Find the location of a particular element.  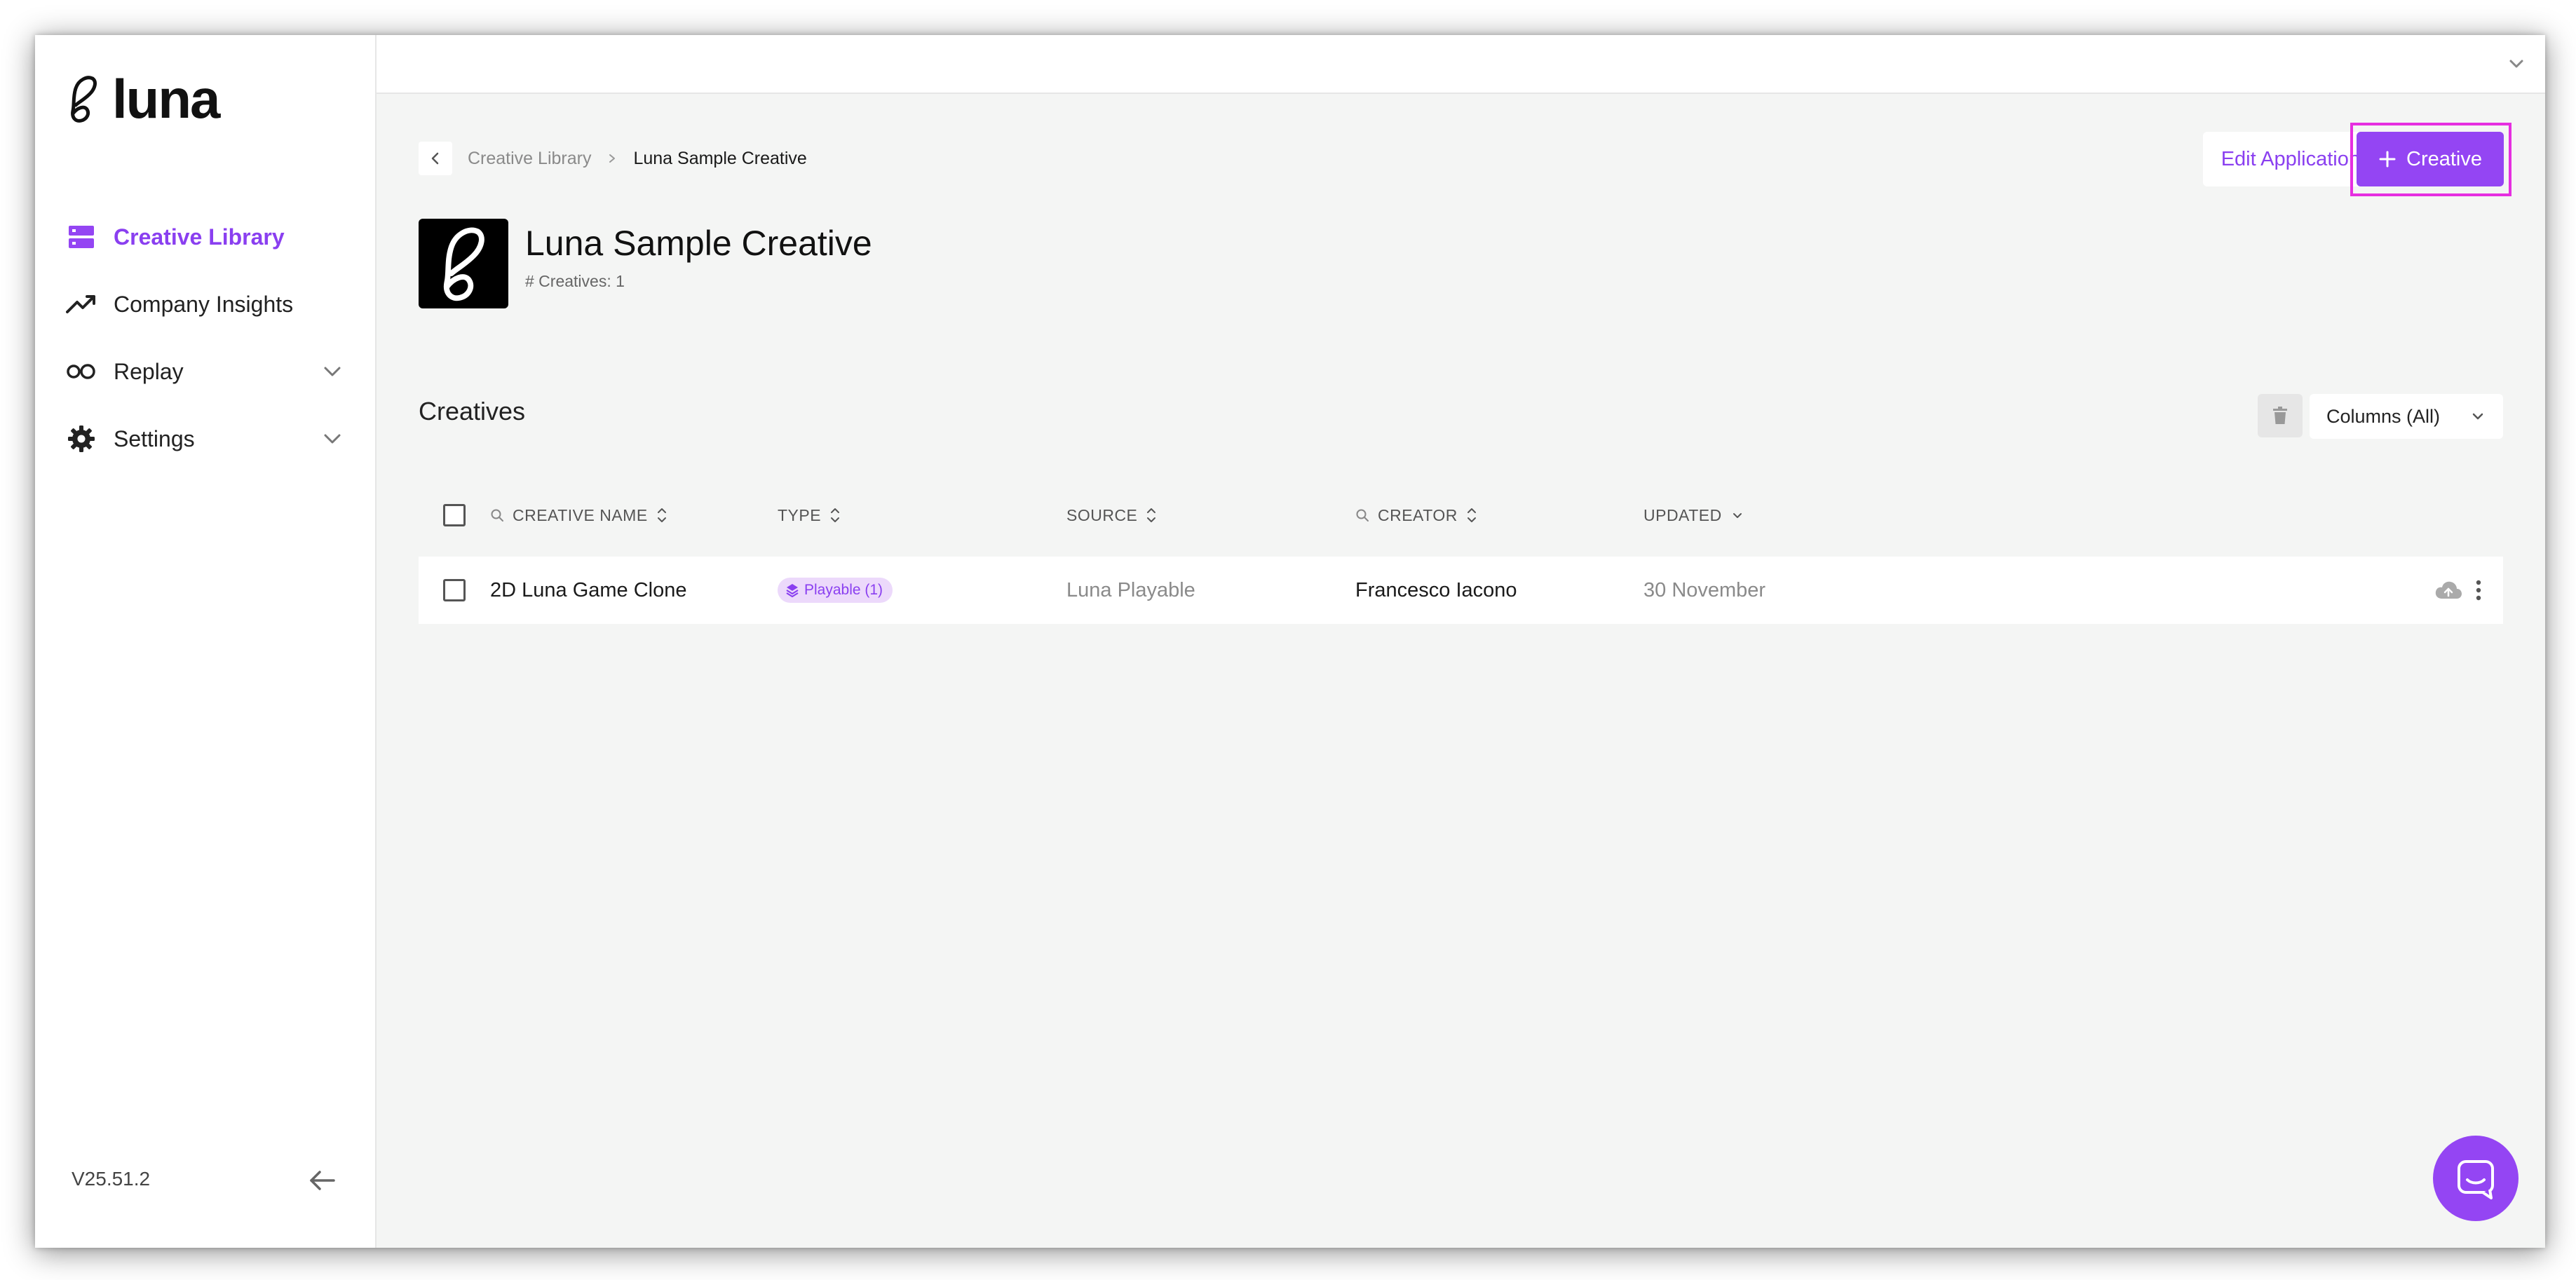

chat-button is located at coordinates (2476, 1178).